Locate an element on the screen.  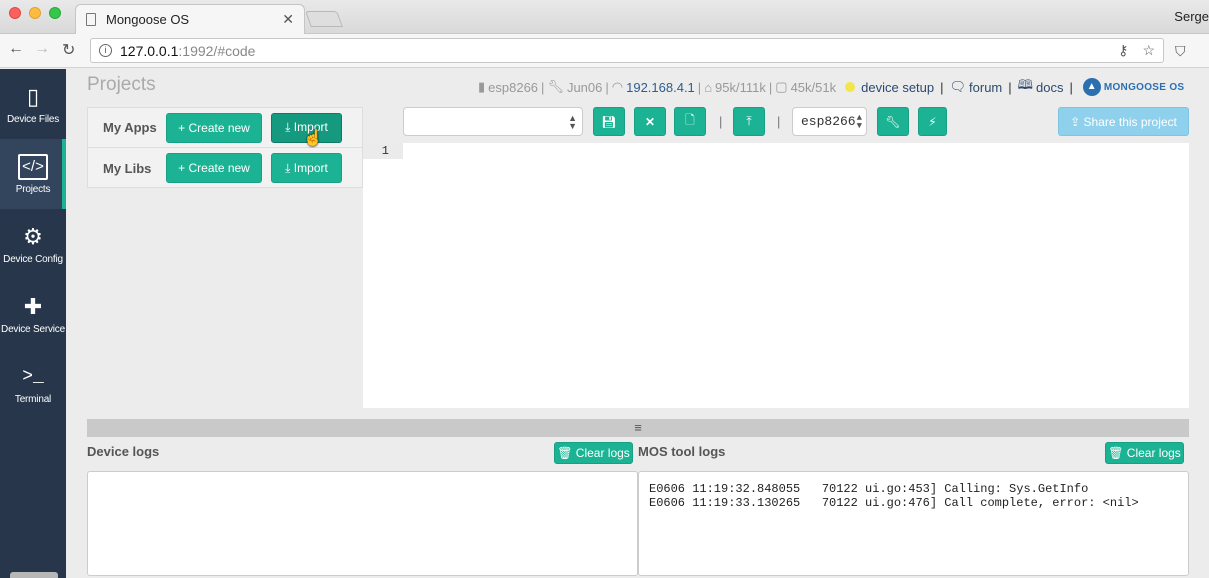
sidebar-item-projects: </> Projects is located at coordinates (33, 174).